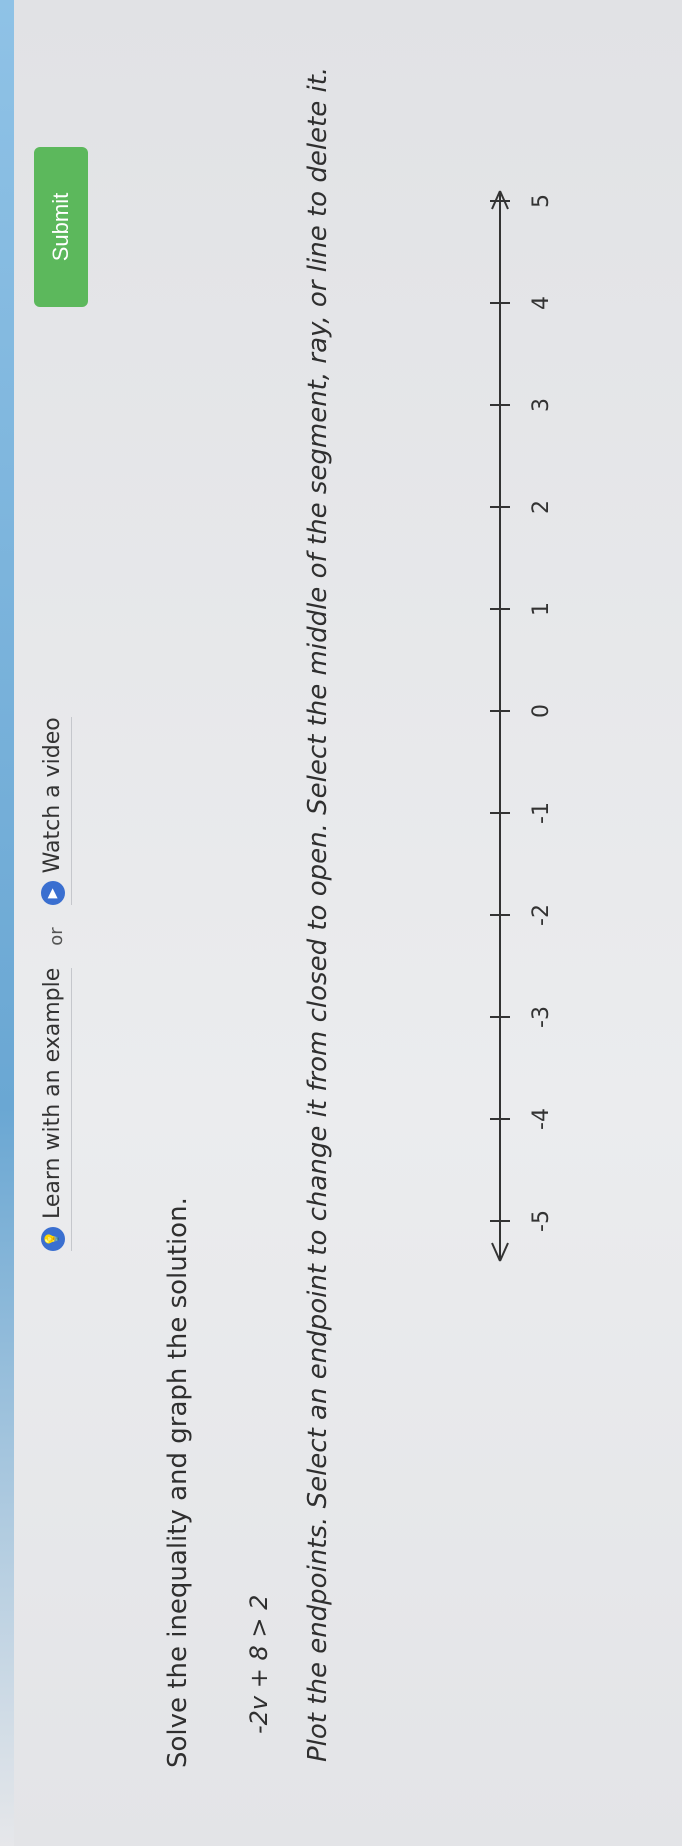 The image size is (682, 1846). Describe the element at coordinates (541, 1017) in the screenshot. I see `tick-label: -3` at that location.